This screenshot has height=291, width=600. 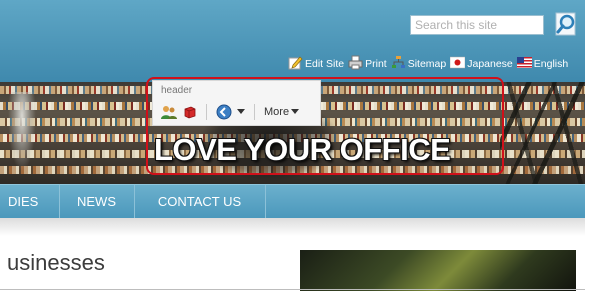 I want to click on section-heading: usinesses, so click(x=56, y=262).